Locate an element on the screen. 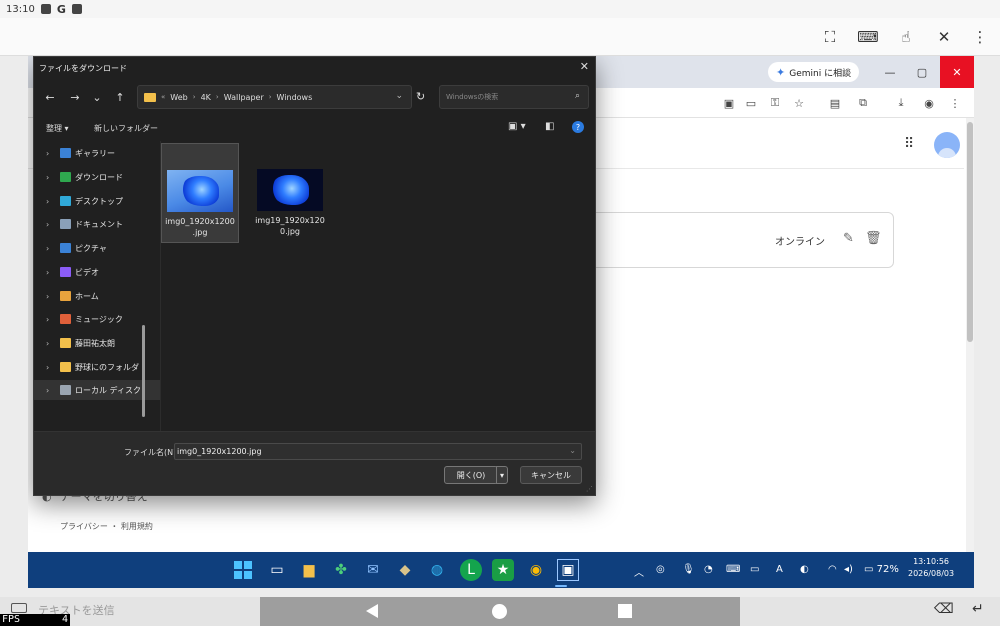 The height and width of the screenshot is (626, 1000). tray-chevron-icon: ︿ is located at coordinates (639, 571).